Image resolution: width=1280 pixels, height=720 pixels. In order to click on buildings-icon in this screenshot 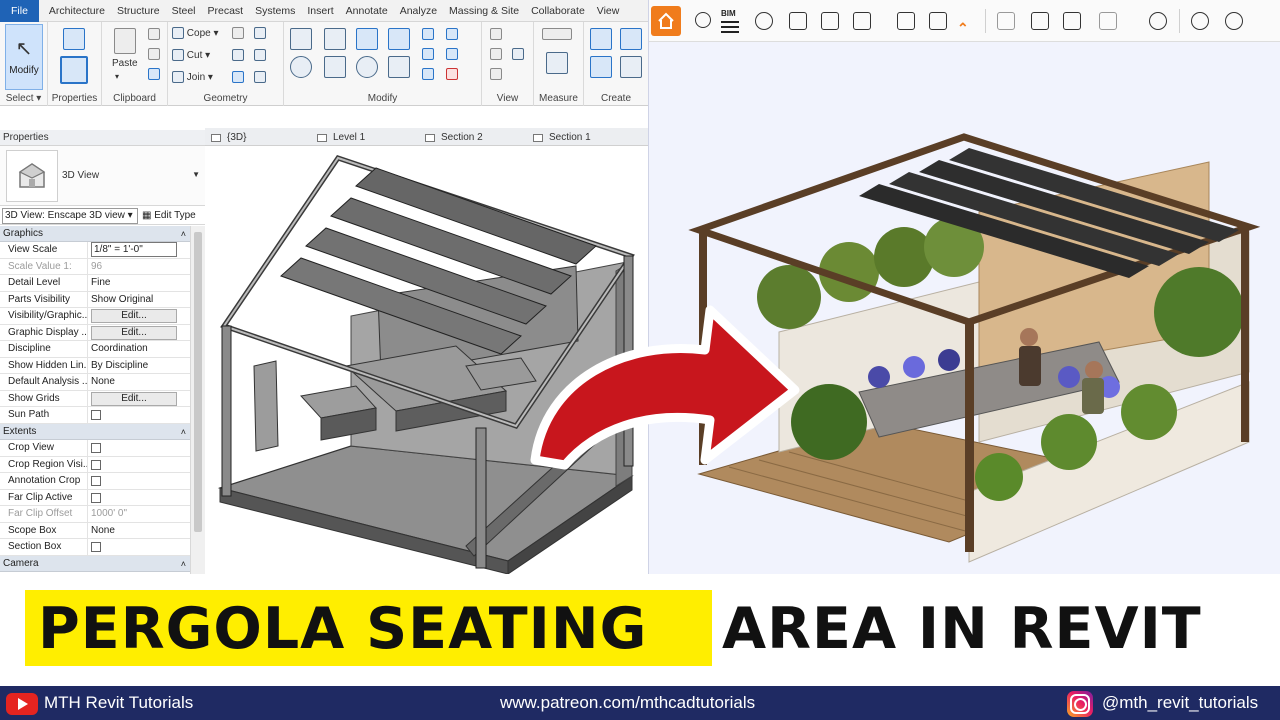, I will do `click(830, 21)`.